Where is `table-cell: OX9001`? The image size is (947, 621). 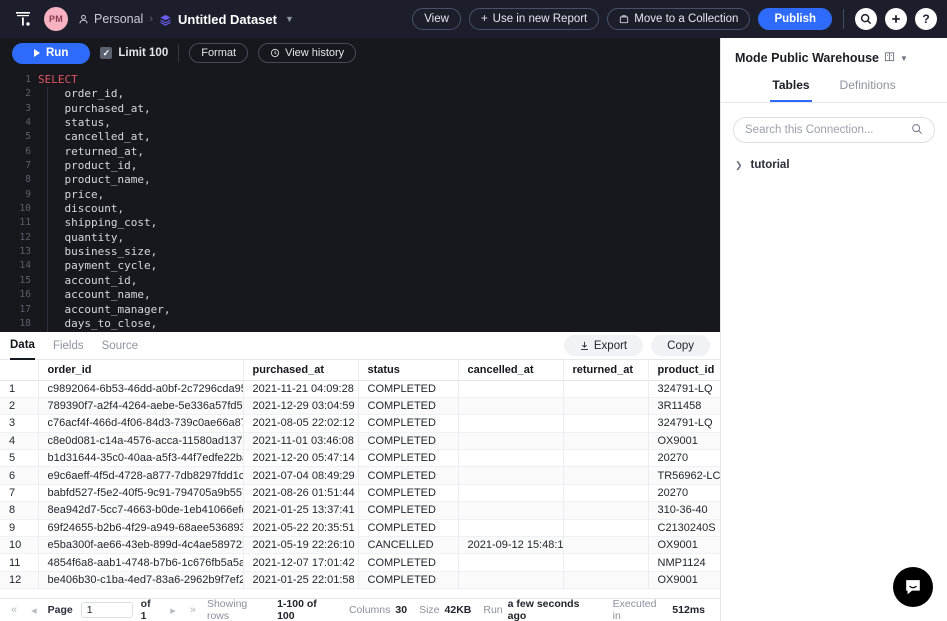
table-cell: OX9001 is located at coordinates (684, 545).